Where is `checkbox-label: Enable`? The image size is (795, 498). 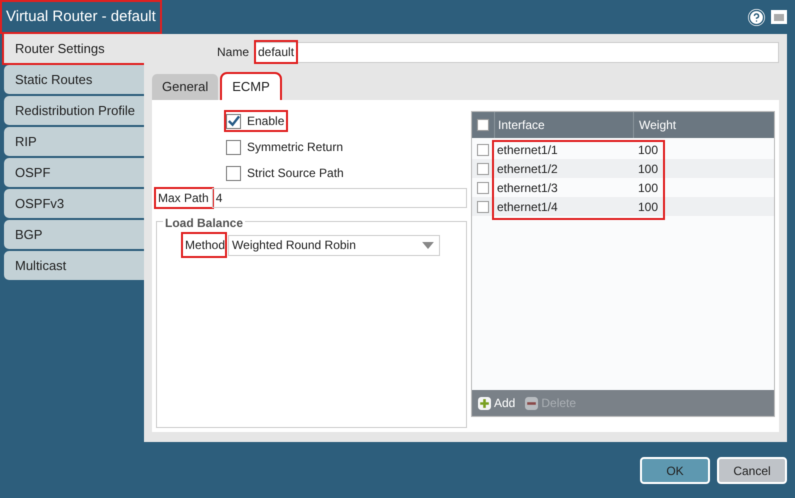
checkbox-label: Enable is located at coordinates (265, 121).